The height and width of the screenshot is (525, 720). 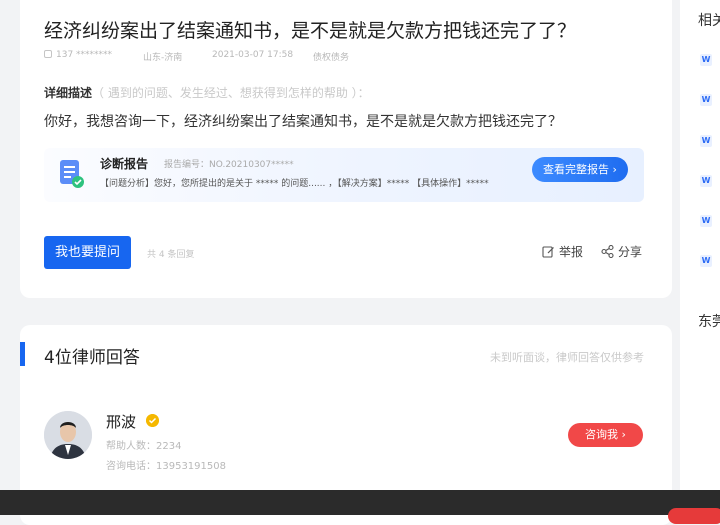 I want to click on description-row: 详细描述（ 遇到的问题、发生经过、想获得到怎样的帮助 ）：, so click(x=207, y=92).